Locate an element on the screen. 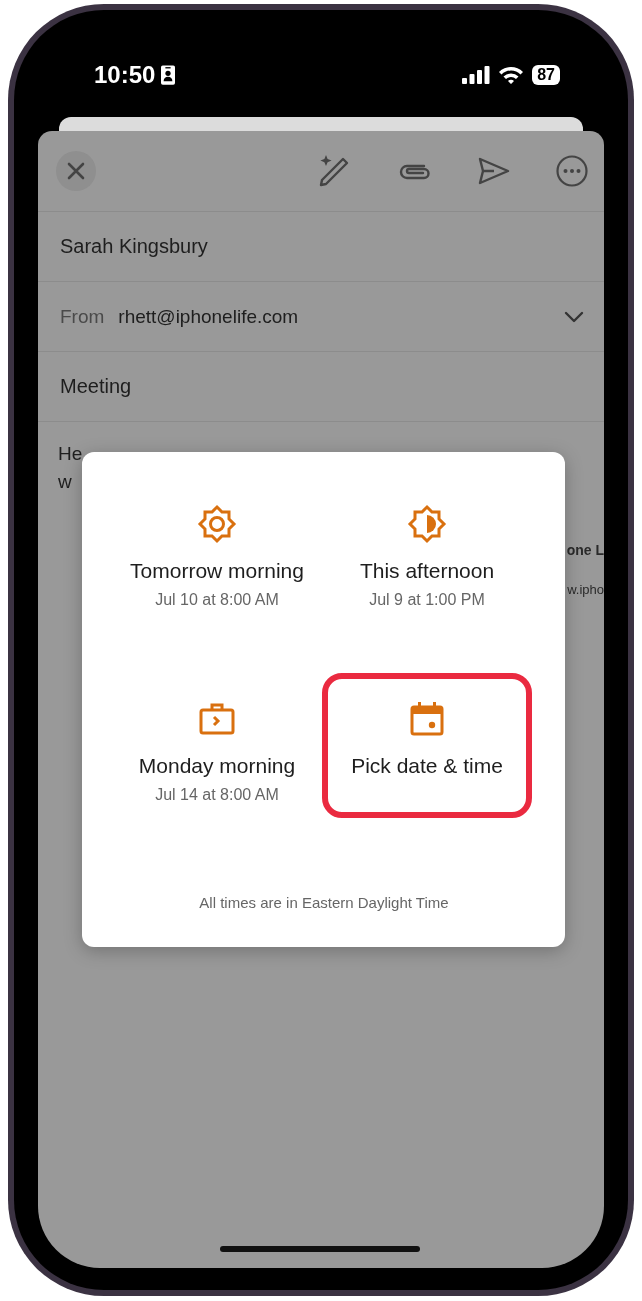 This screenshot has height=1301, width=642. option-label: Pick date & time is located at coordinates (427, 766).